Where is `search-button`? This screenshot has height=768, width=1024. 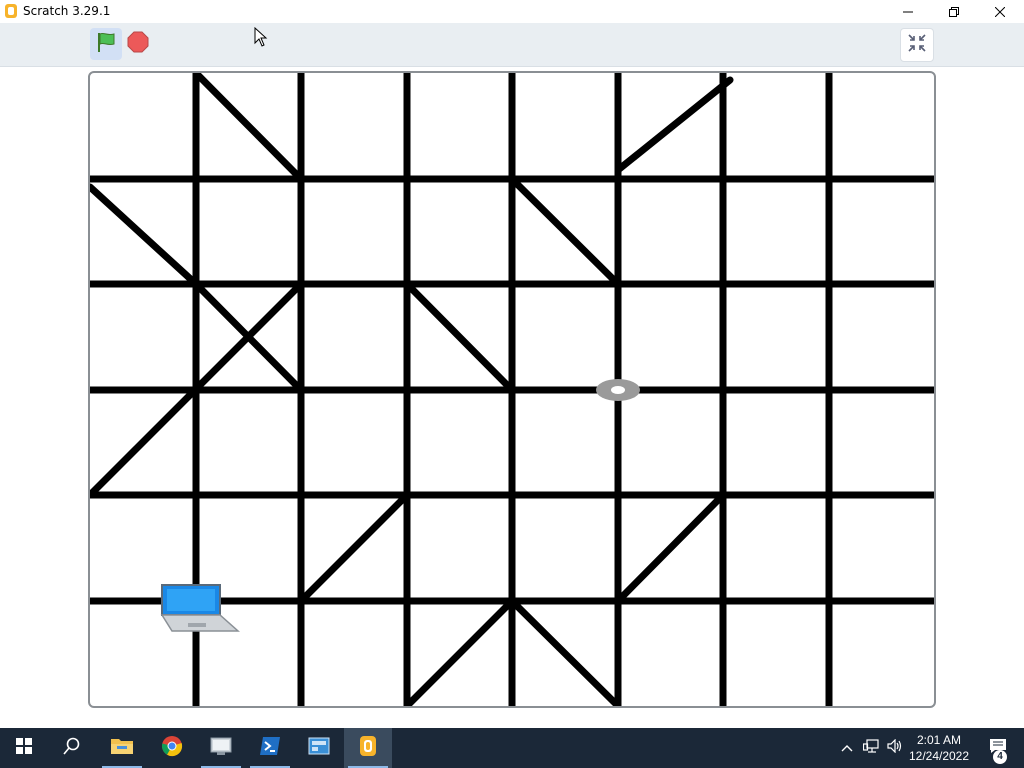
search-button is located at coordinates (72, 748).